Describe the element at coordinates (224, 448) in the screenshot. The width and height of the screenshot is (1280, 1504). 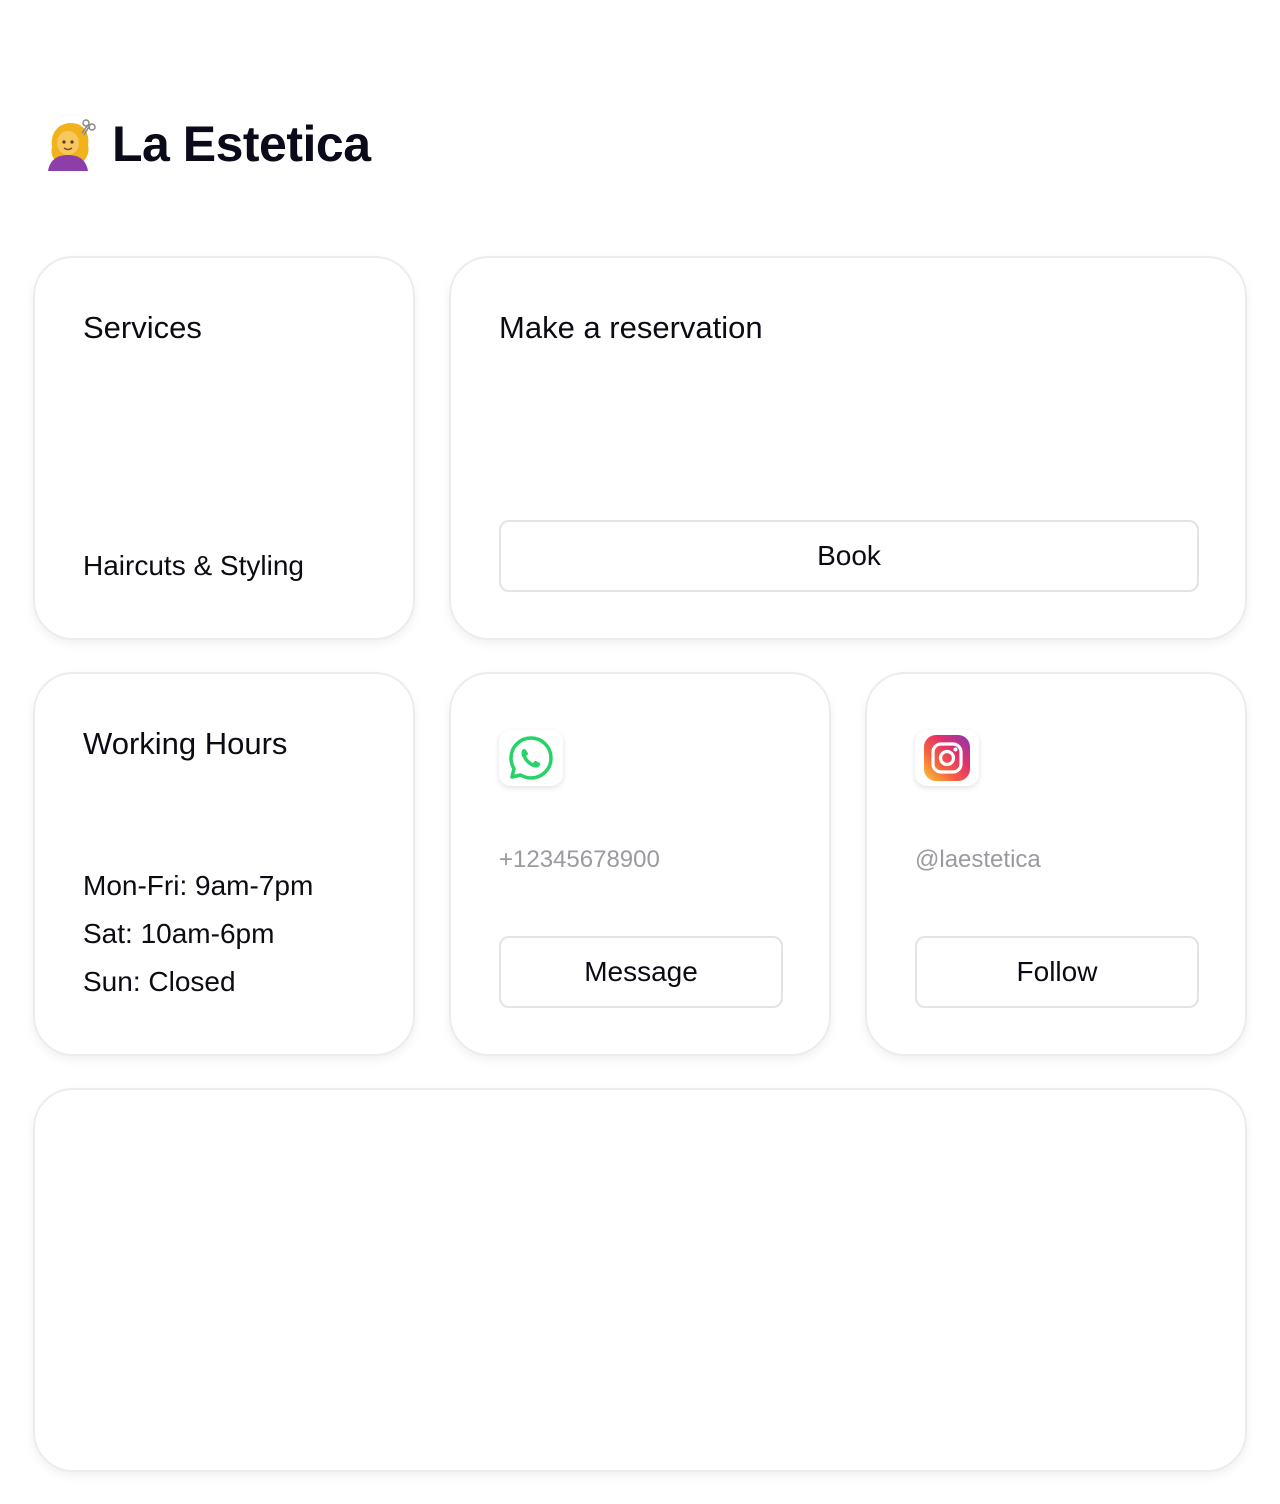
I see `services-card: Services Haircuts & Styling` at that location.